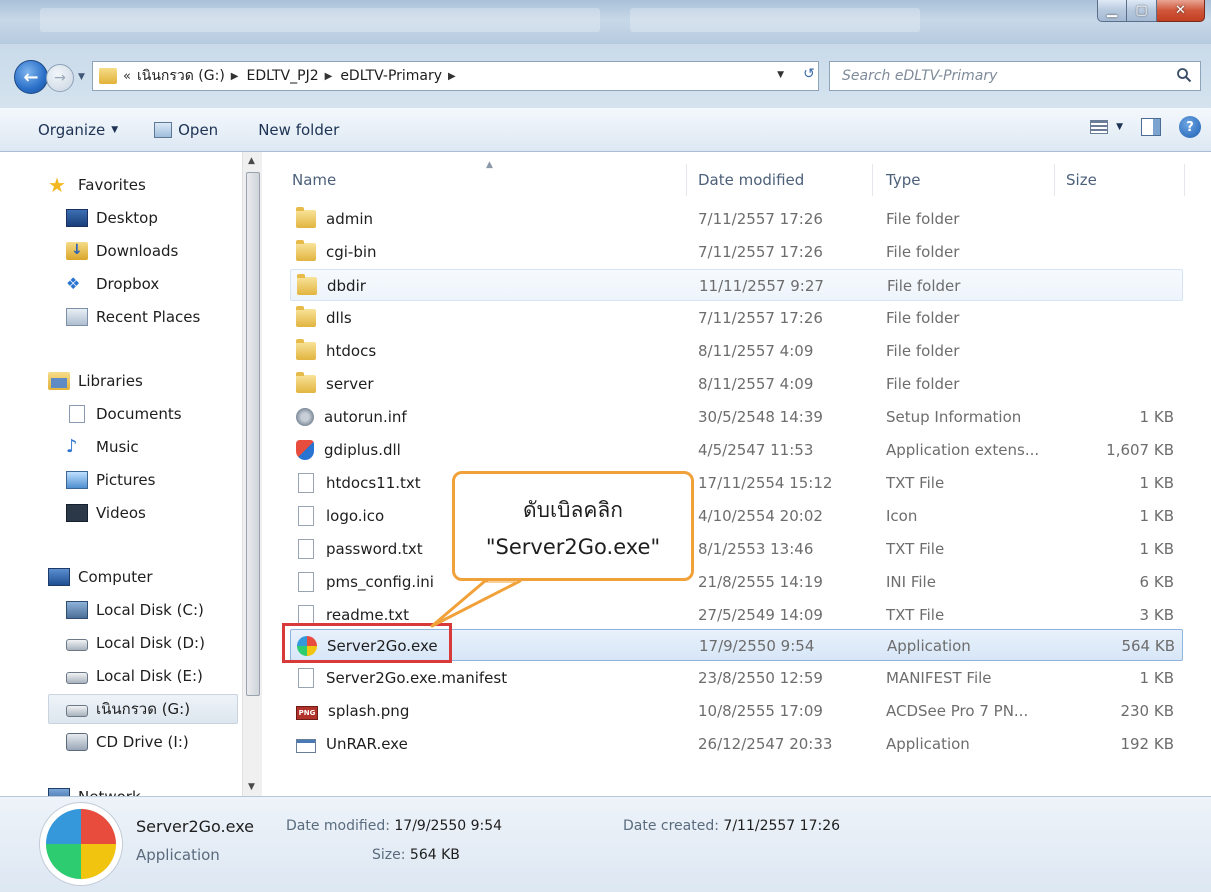  I want to click on nav-documents: Documents, so click(124, 414).